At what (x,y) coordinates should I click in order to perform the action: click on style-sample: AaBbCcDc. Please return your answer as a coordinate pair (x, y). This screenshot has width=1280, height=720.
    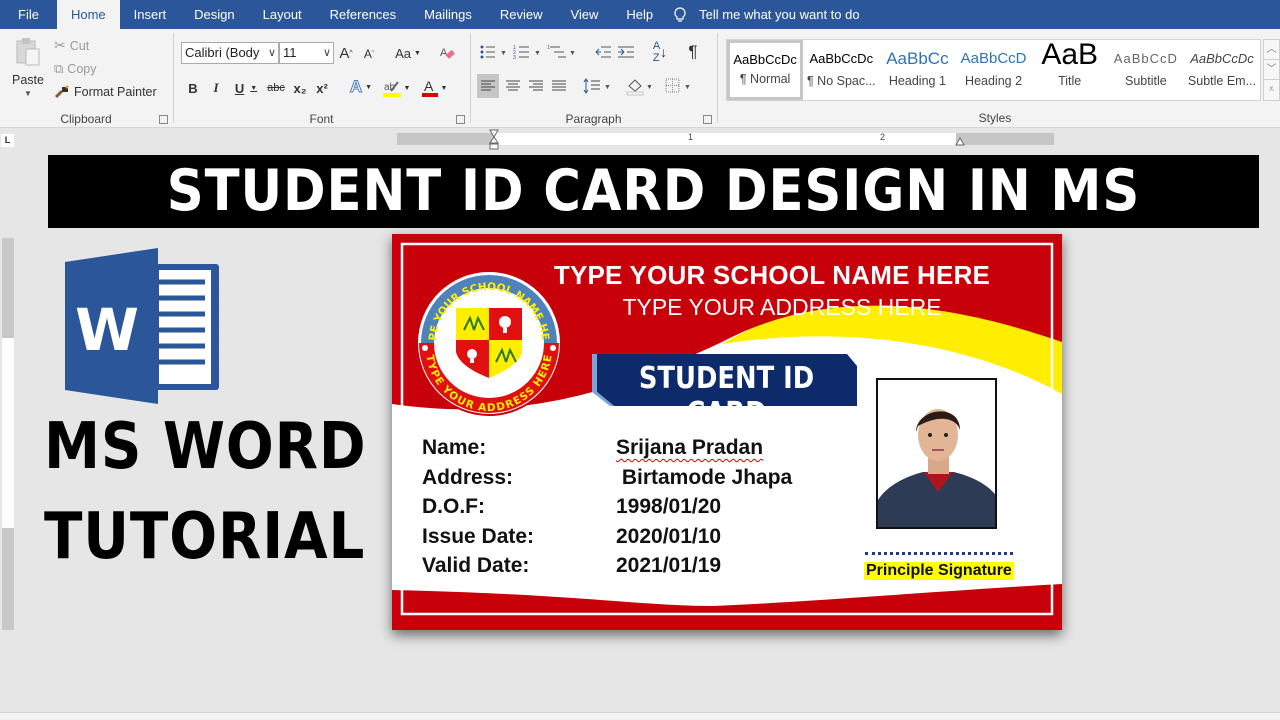
    Looking at the image, I should click on (841, 58).